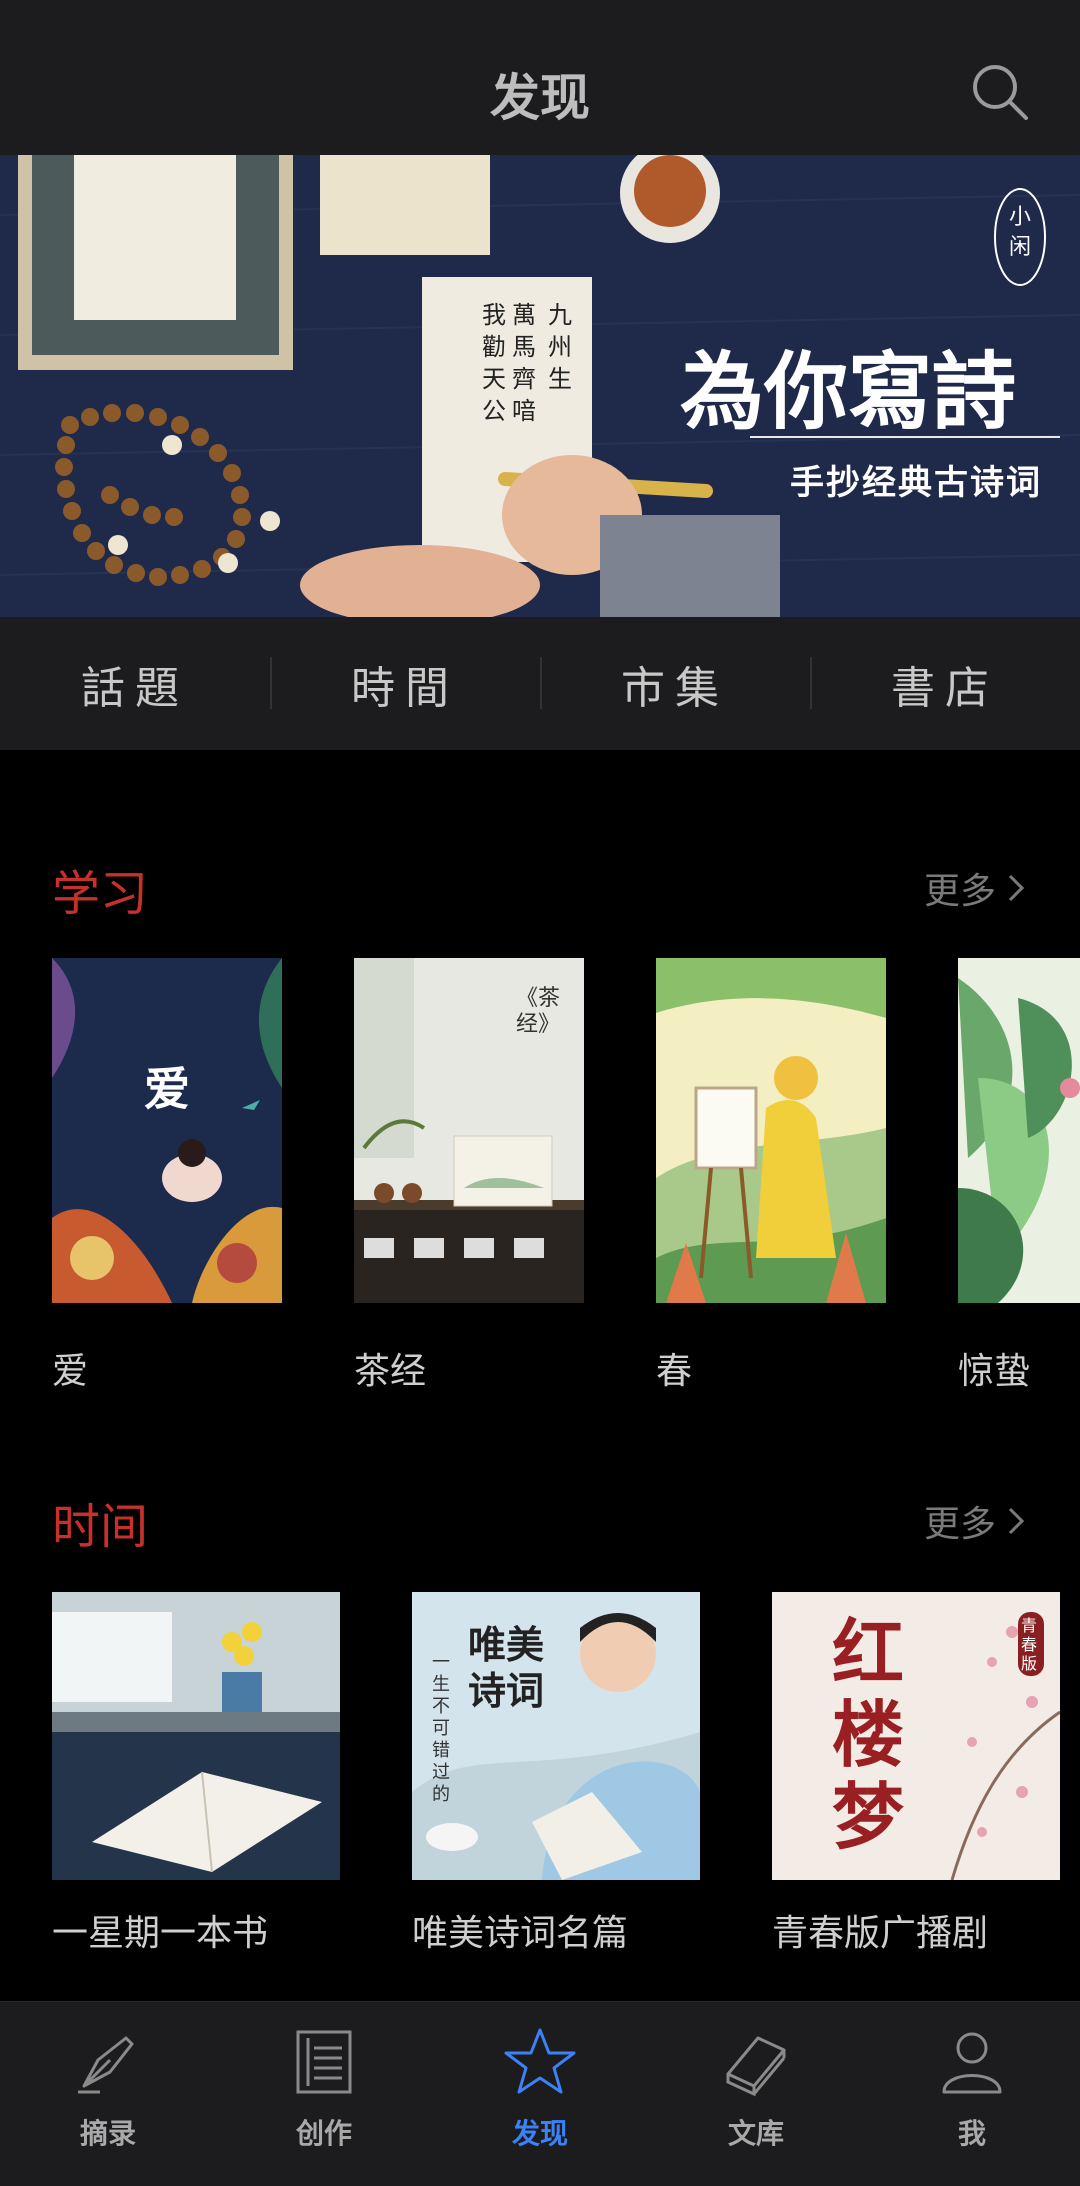 The height and width of the screenshot is (2186, 1080). Describe the element at coordinates (674, 1371) in the screenshot. I see `book-title: 春` at that location.